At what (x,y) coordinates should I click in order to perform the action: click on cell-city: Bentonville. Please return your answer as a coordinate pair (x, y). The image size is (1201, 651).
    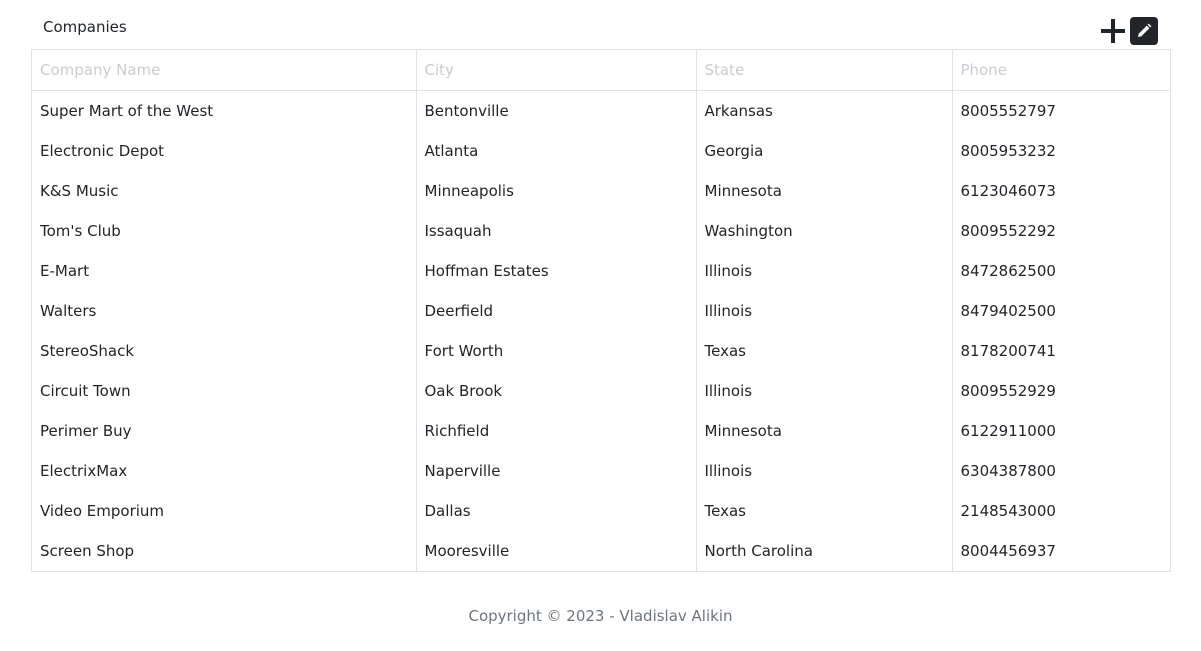
    Looking at the image, I should click on (556, 110).